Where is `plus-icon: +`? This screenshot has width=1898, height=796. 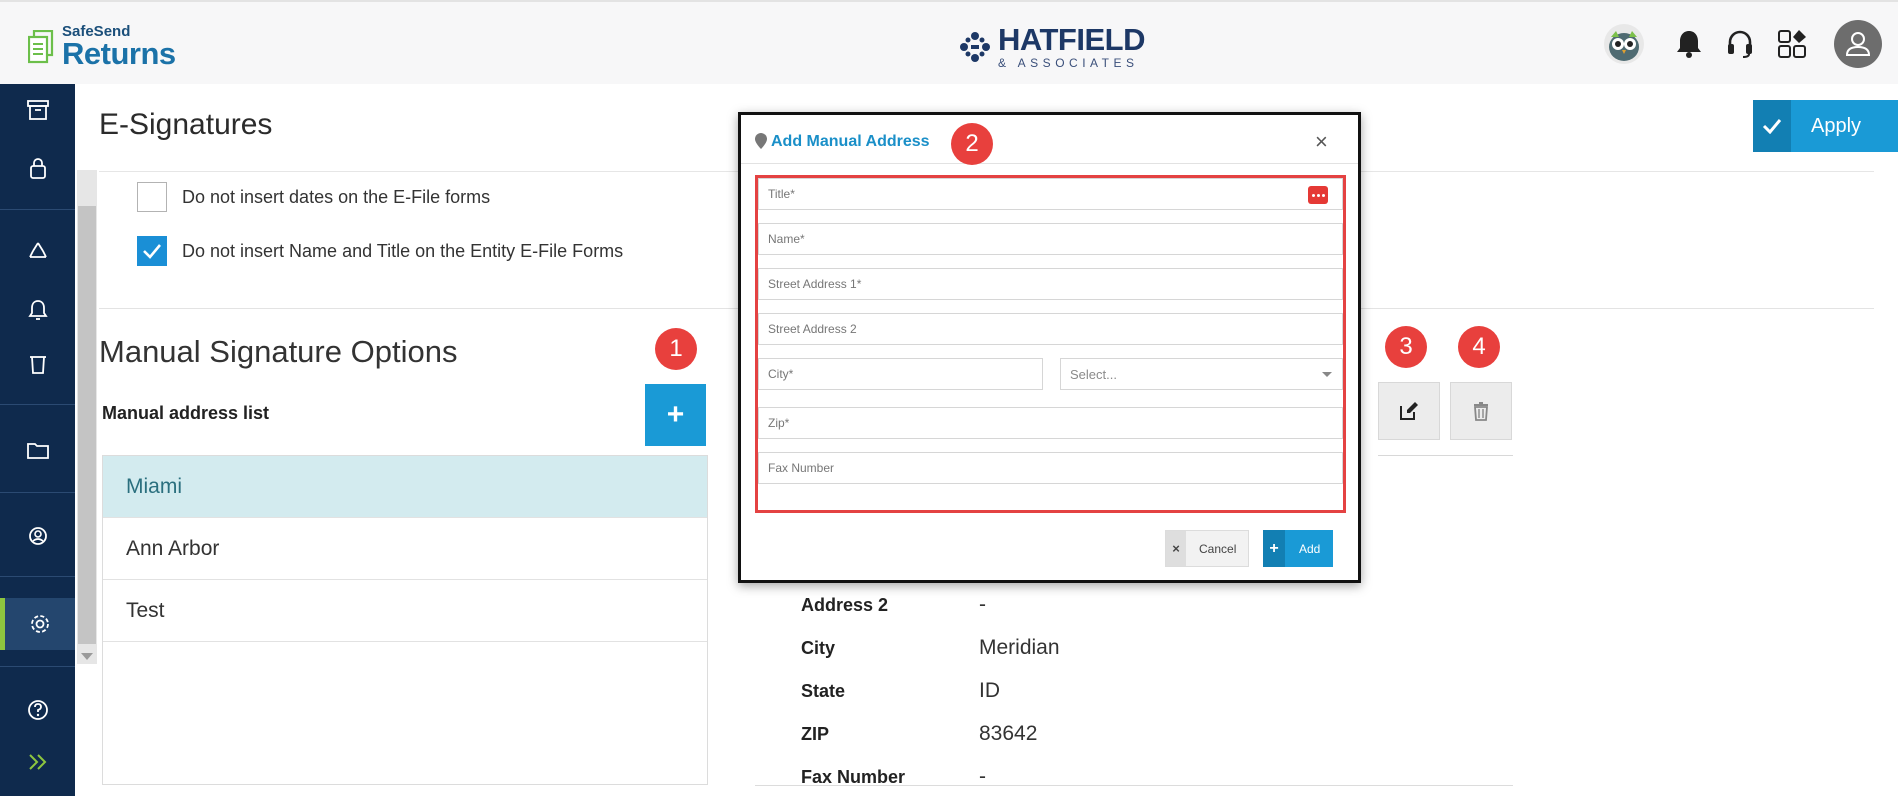
plus-icon: + is located at coordinates (1274, 548).